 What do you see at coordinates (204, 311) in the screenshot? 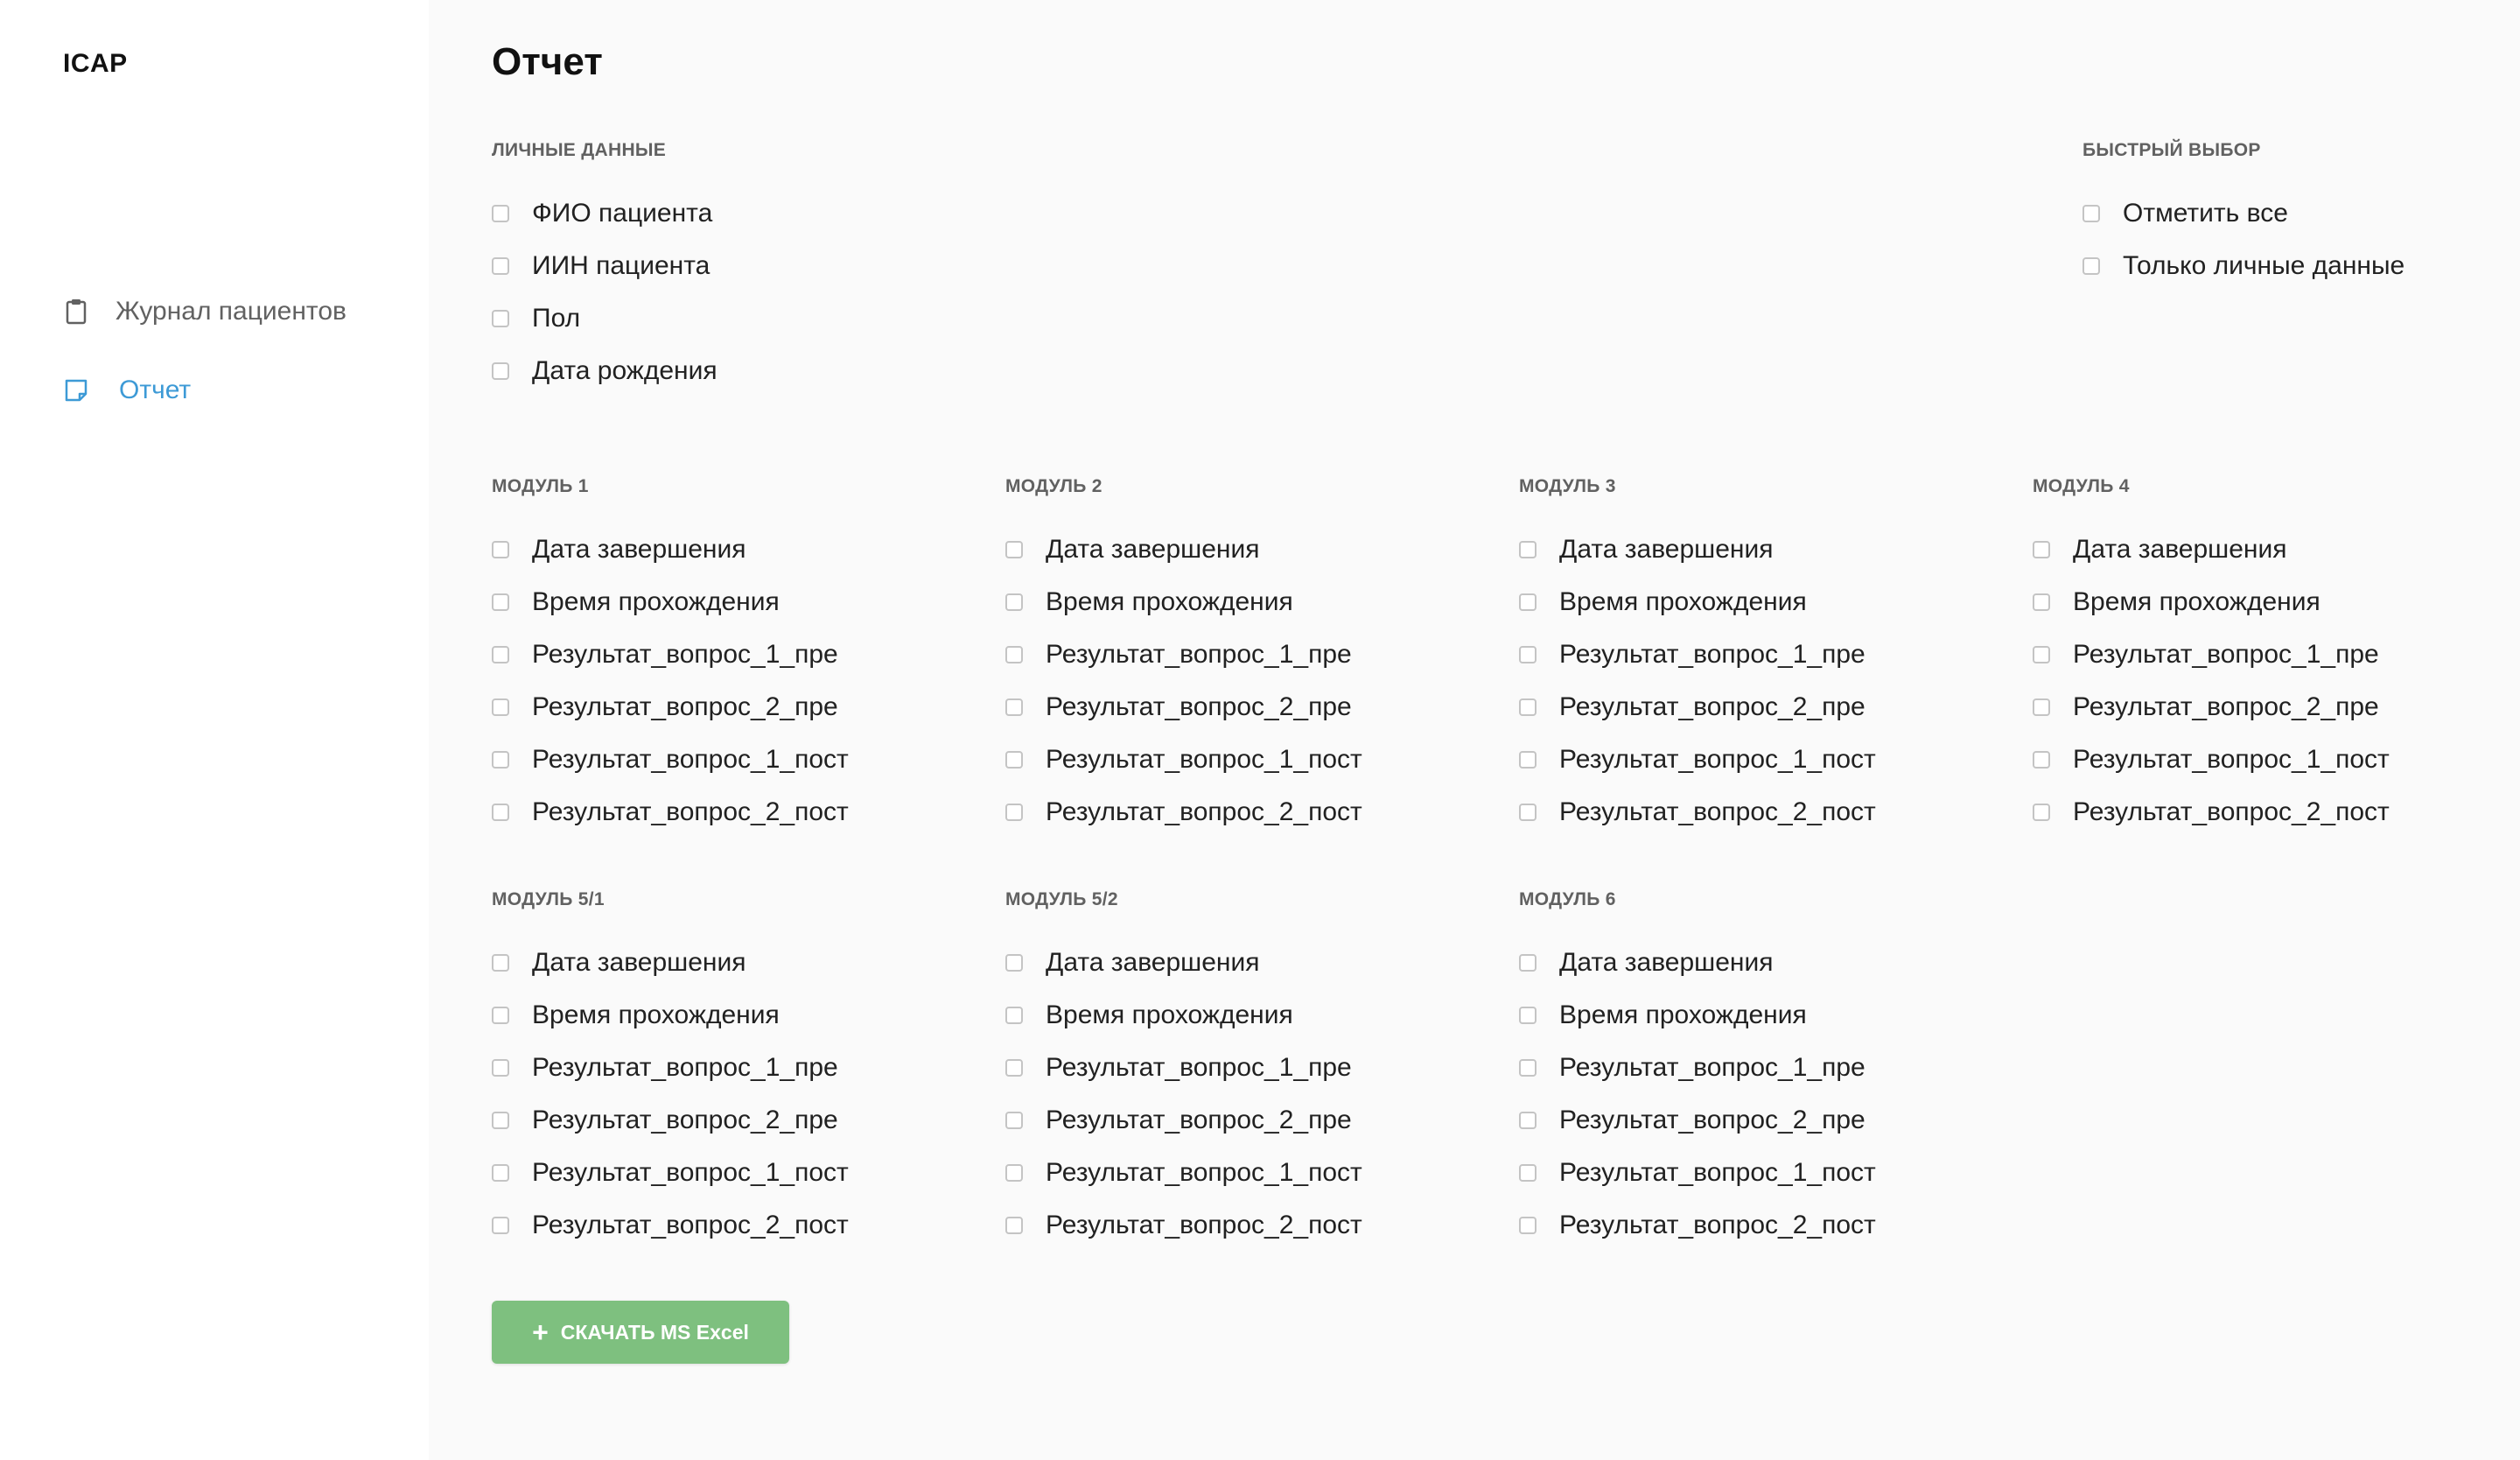
I see `sidebar-item-patient-journal: Журнал пациентов` at bounding box center [204, 311].